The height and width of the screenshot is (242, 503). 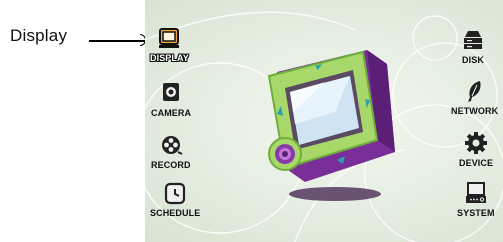 What do you see at coordinates (171, 113) in the screenshot?
I see `menu-item-label: CAMERA` at bounding box center [171, 113].